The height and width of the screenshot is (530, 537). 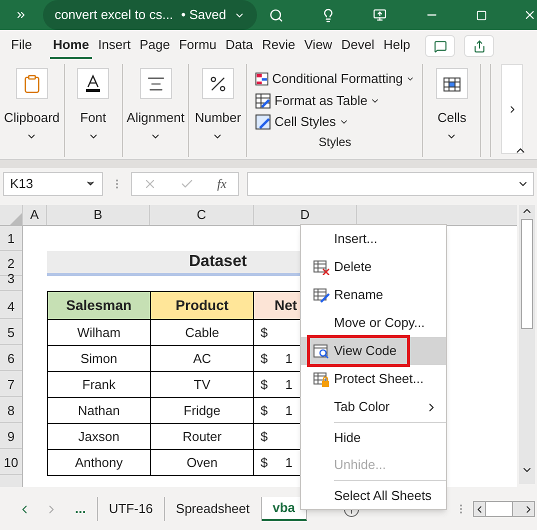 I want to click on row-header: 7, so click(x=11, y=384).